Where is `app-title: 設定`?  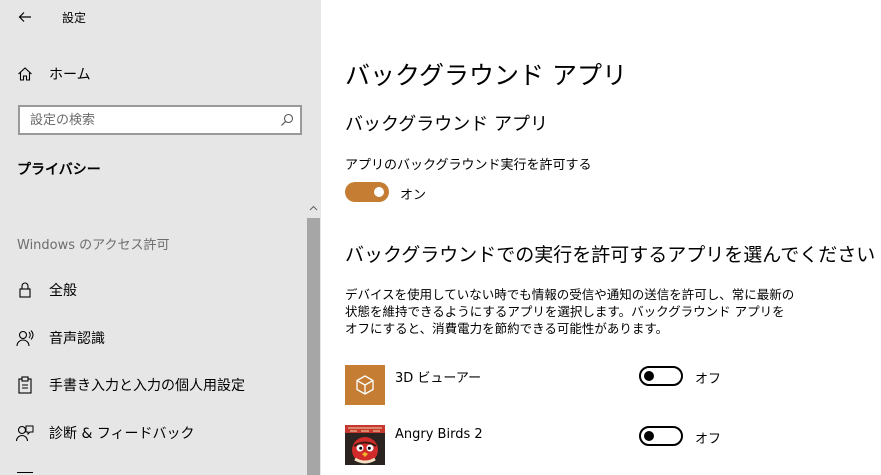 app-title: 設定 is located at coordinates (74, 18).